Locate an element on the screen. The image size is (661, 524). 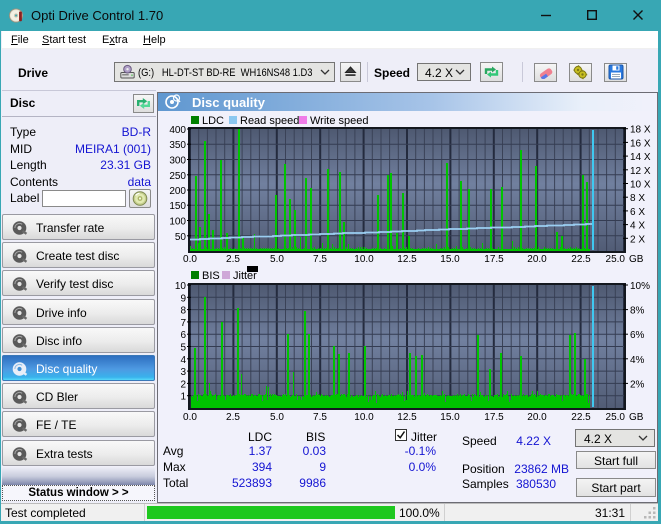
svg-text: 2 X is located at coordinates (637, 239).